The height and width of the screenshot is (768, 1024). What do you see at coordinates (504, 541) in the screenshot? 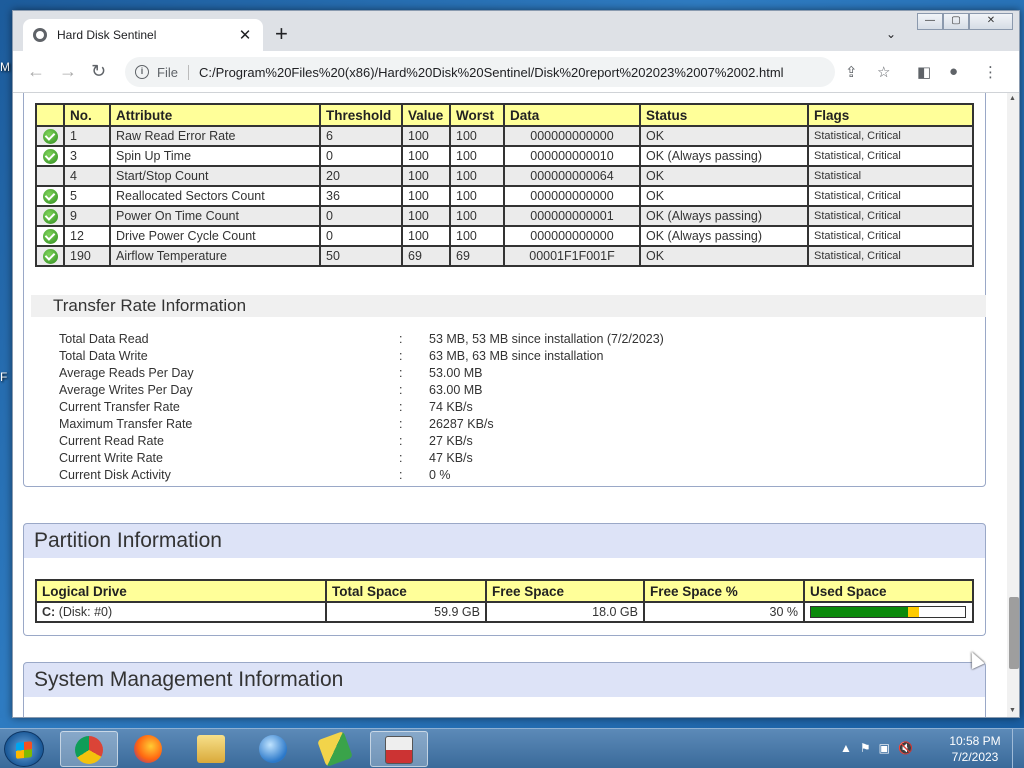
I see `partition-heading: Partition Information` at bounding box center [504, 541].